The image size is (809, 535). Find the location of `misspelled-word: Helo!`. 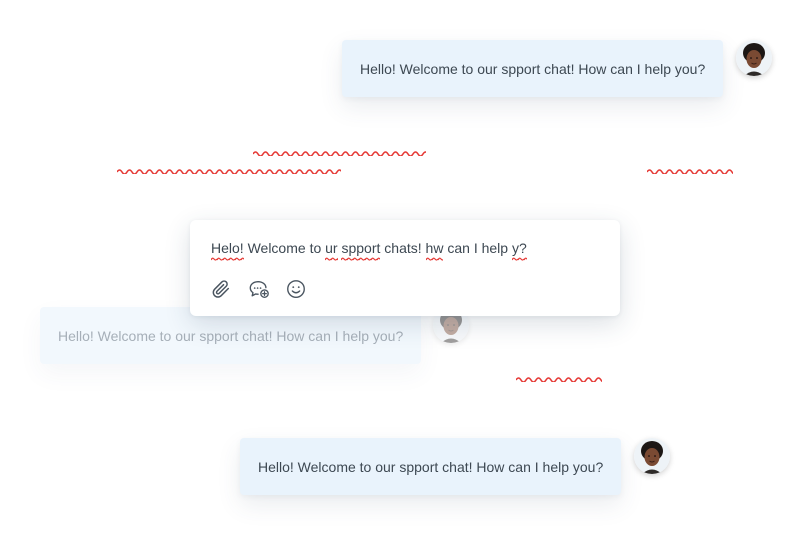

misspelled-word: Helo! is located at coordinates (227, 250).